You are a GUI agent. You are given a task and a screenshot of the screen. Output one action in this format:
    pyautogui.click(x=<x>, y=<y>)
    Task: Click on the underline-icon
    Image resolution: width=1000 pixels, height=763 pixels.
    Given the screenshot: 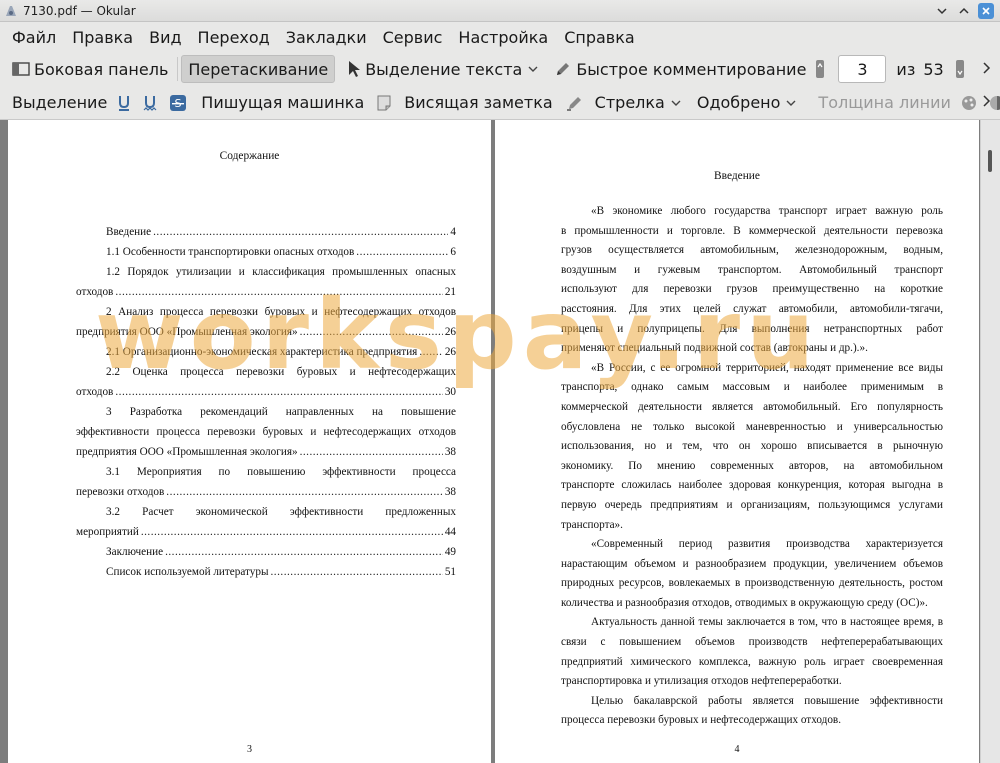 What is the action you would take?
    pyautogui.click(x=124, y=103)
    